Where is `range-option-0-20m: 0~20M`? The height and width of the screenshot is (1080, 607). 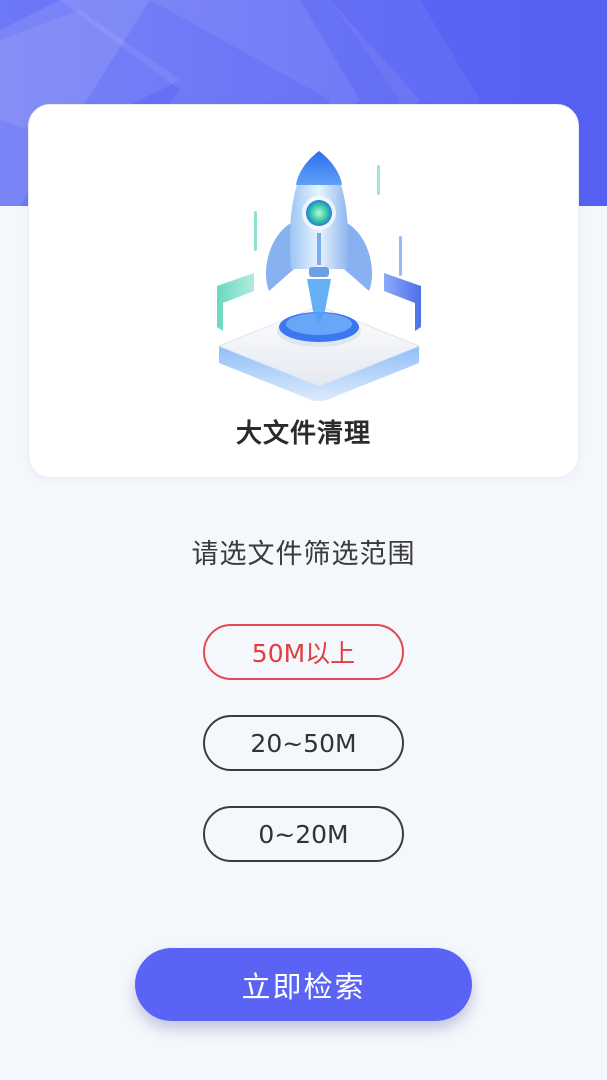 range-option-0-20m: 0~20M is located at coordinates (303, 834).